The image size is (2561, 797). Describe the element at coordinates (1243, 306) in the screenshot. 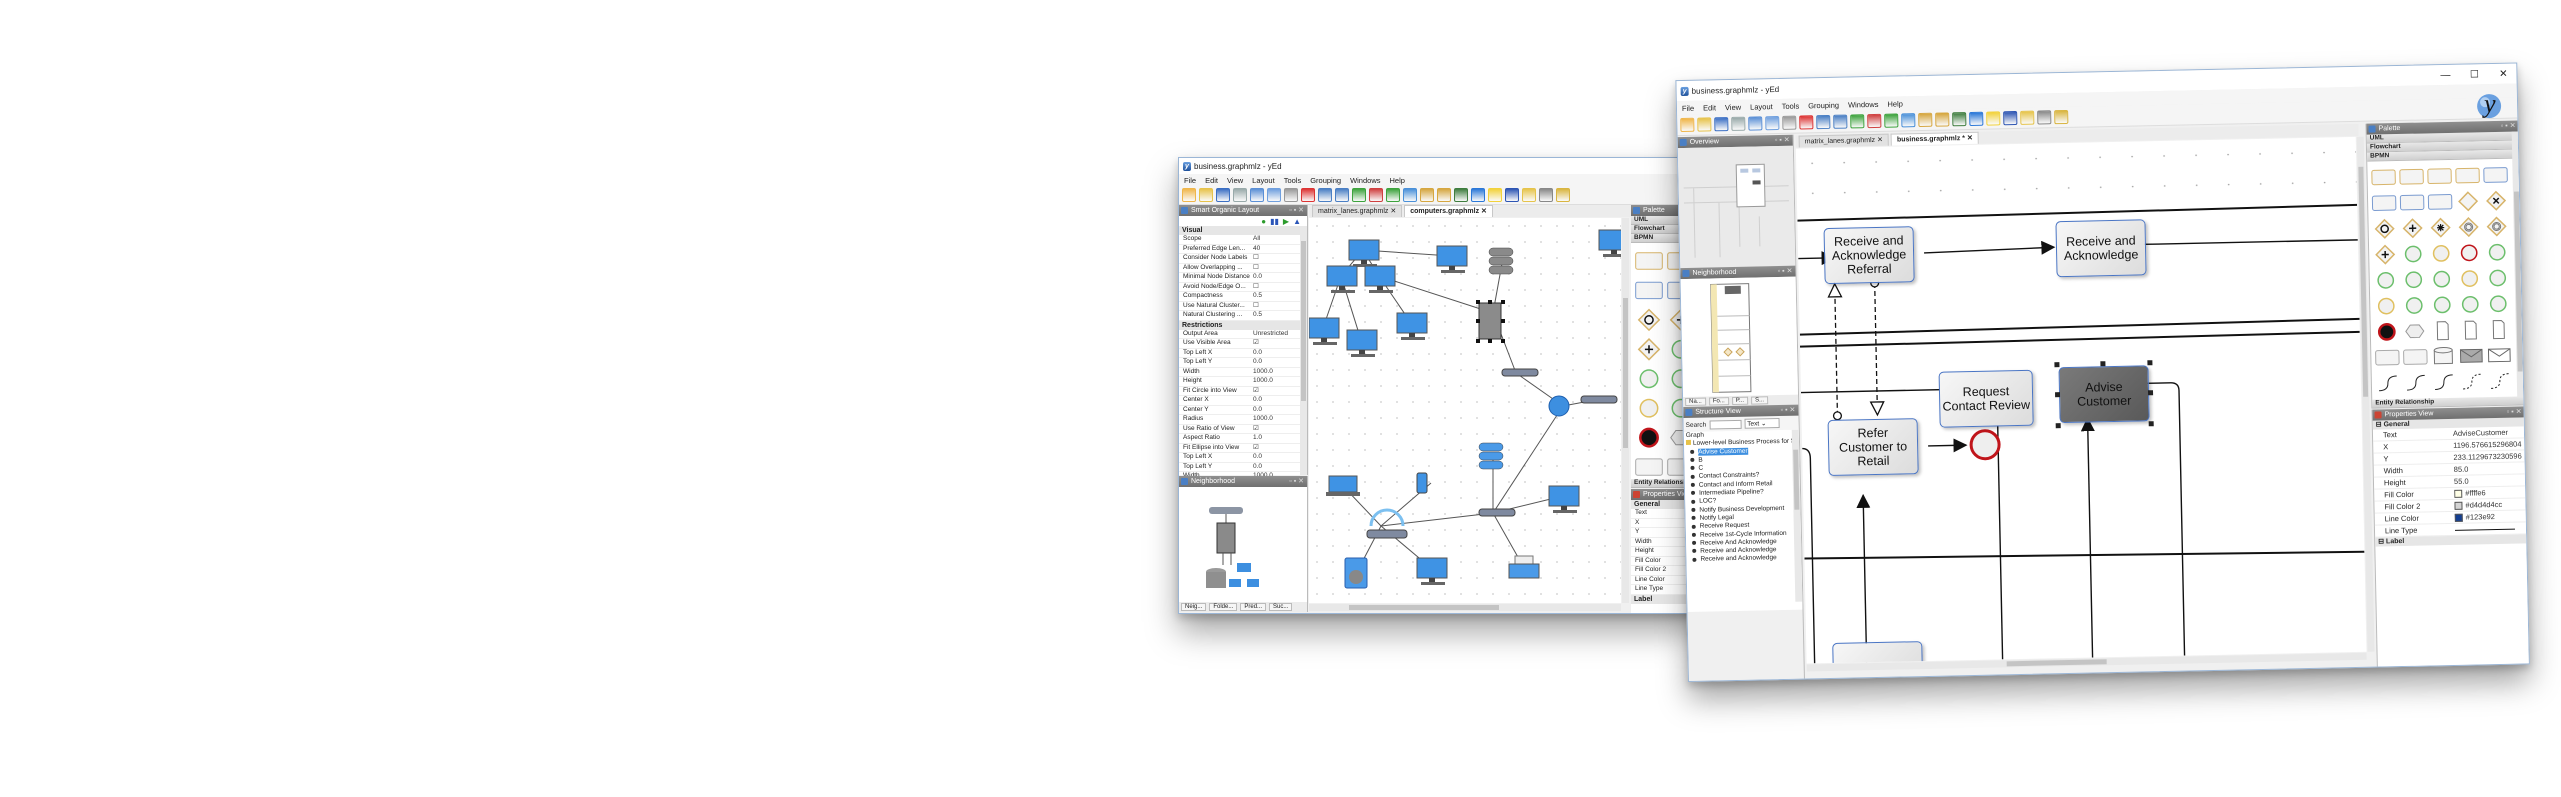

I see `layout-property-row: Use Natural Cluster... ☐` at that location.